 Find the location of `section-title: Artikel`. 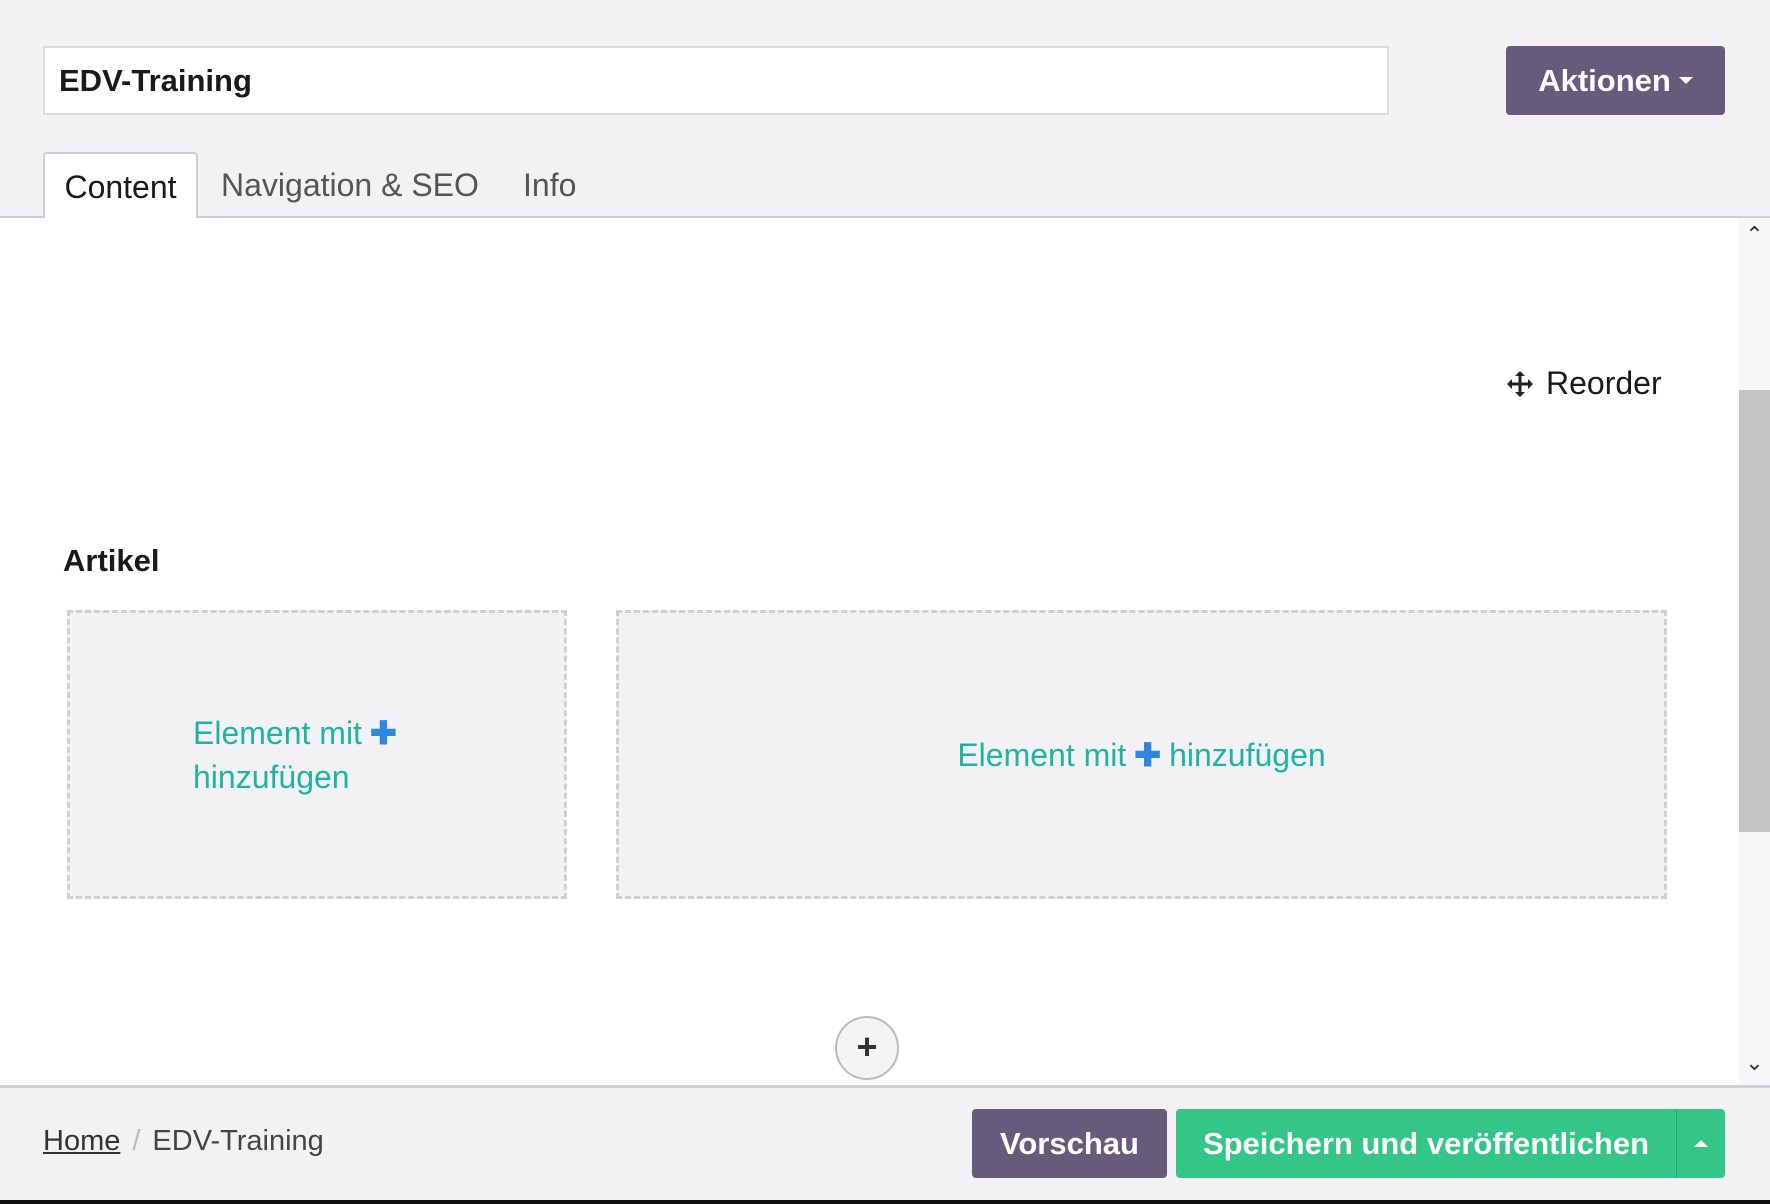

section-title: Artikel is located at coordinates (111, 560).